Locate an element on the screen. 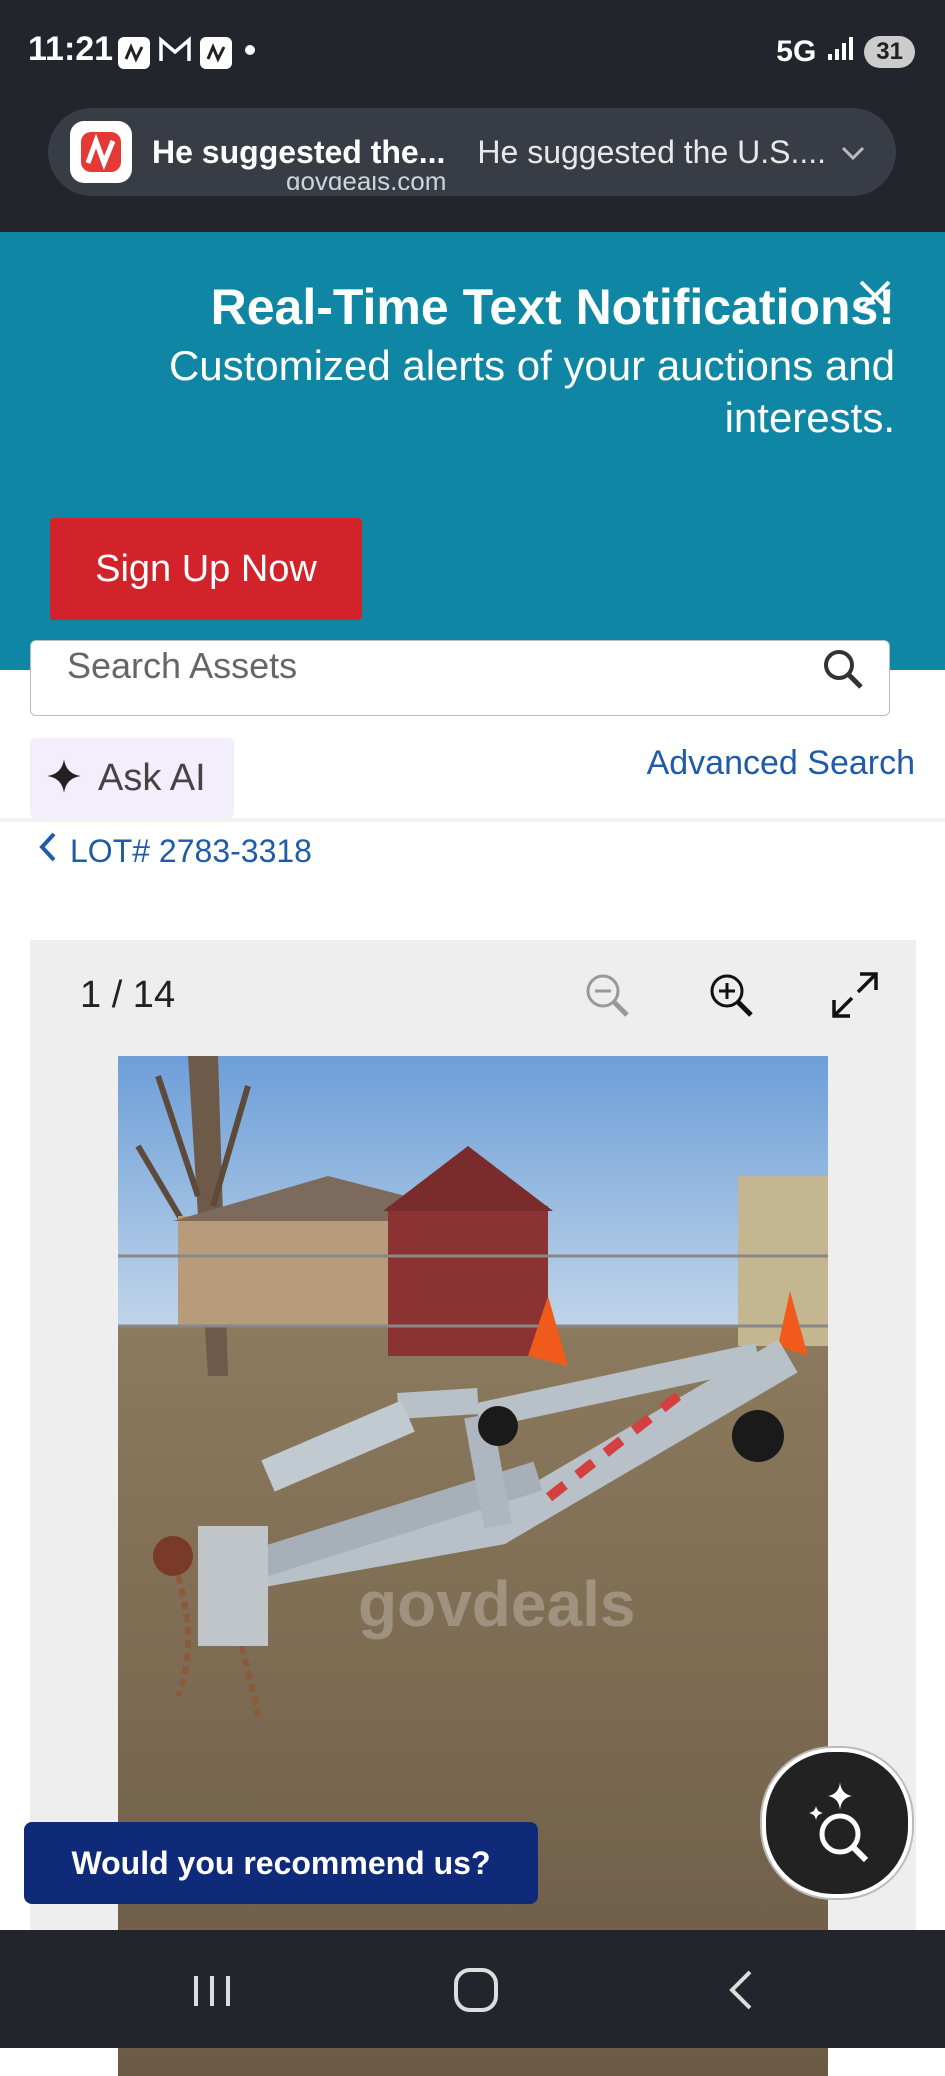  image-counter: 1 / 14 is located at coordinates (128, 995).